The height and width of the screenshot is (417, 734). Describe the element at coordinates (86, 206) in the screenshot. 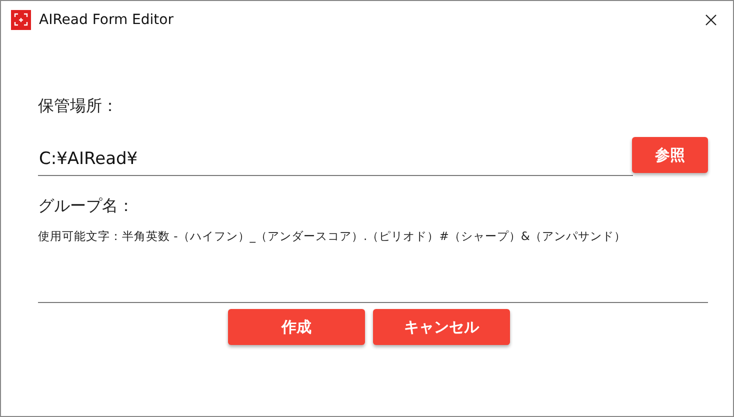

I see `field-label: グループ名：` at that location.